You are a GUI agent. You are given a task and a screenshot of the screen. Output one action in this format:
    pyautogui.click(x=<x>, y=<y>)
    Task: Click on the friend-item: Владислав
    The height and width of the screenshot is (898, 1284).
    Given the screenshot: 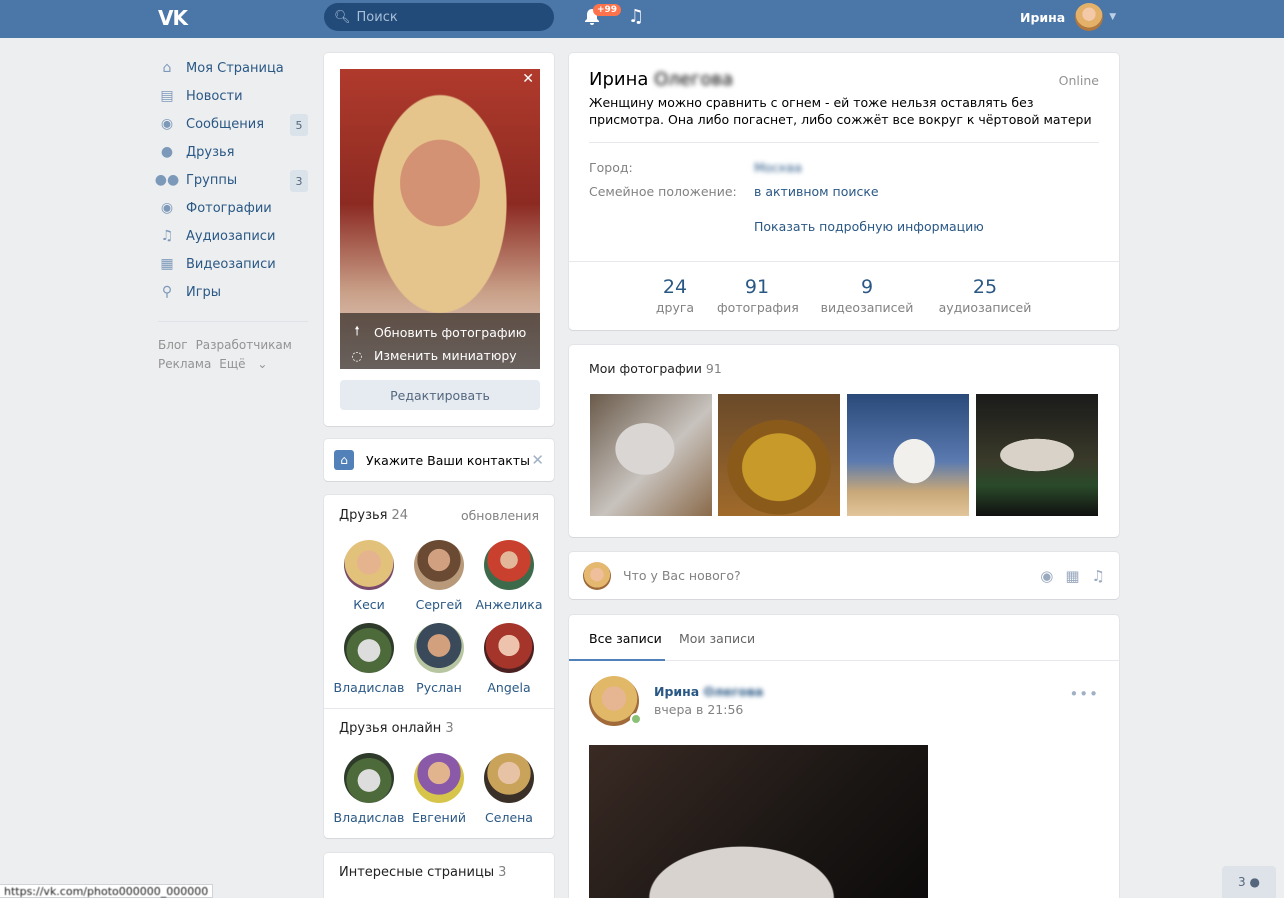 What is the action you would take?
    pyautogui.click(x=369, y=659)
    